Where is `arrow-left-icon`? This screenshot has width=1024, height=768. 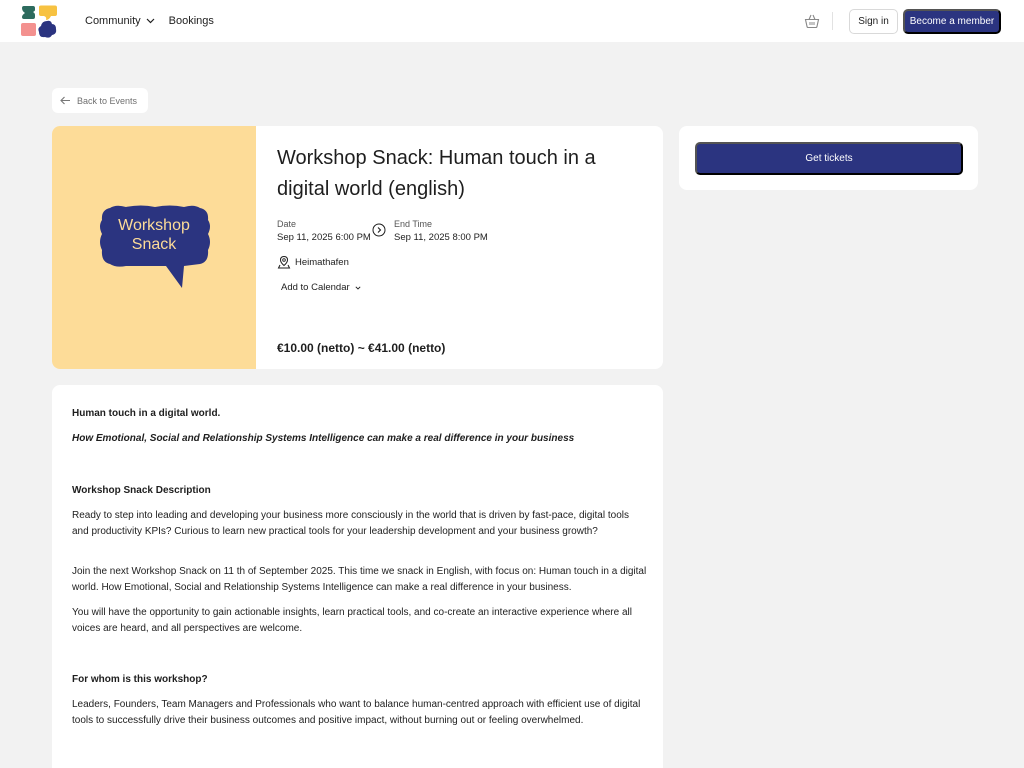 arrow-left-icon is located at coordinates (65, 100).